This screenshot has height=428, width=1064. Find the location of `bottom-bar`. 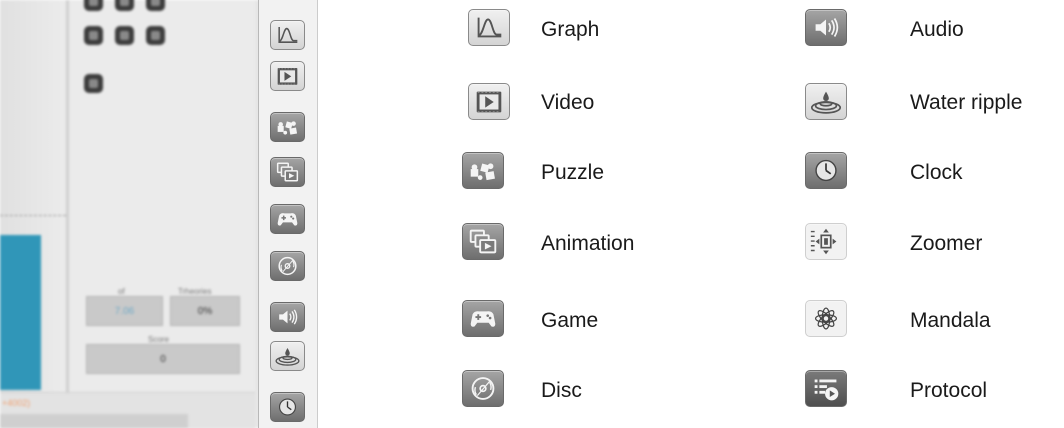

bottom-bar is located at coordinates (94, 421).